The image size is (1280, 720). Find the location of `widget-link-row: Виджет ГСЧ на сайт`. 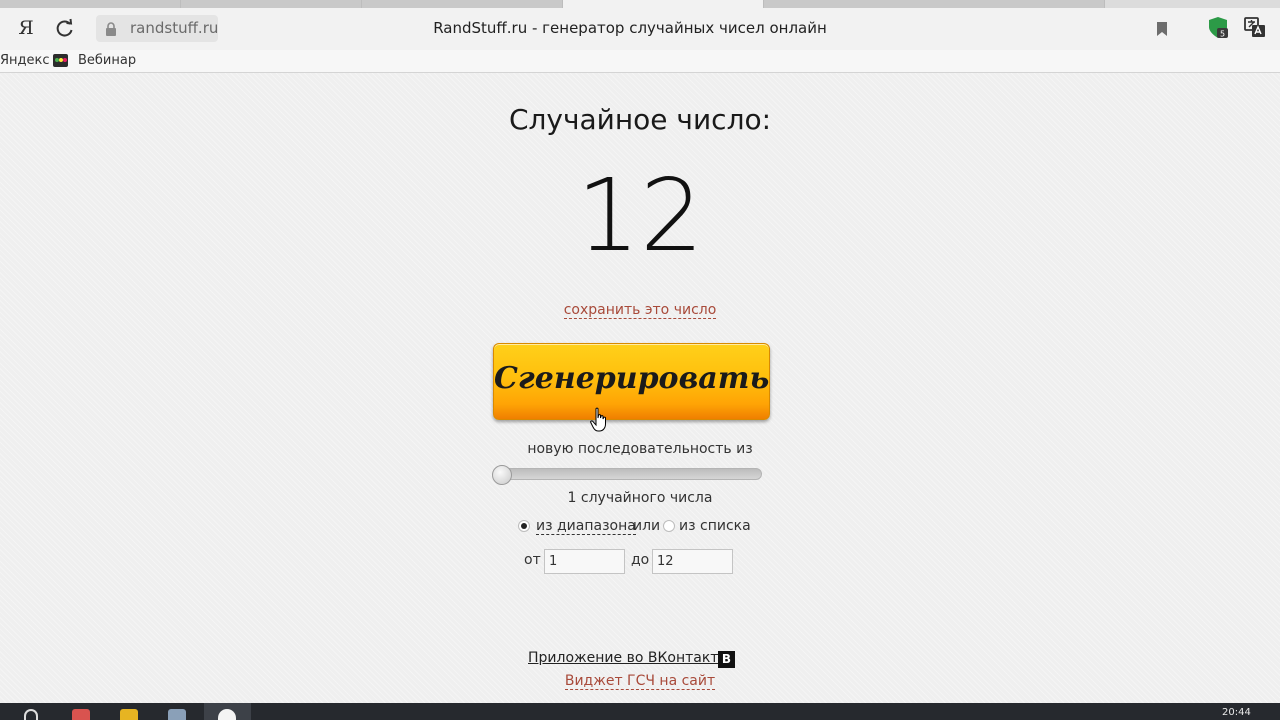

widget-link-row: Виджет ГСЧ на сайт is located at coordinates (640, 680).